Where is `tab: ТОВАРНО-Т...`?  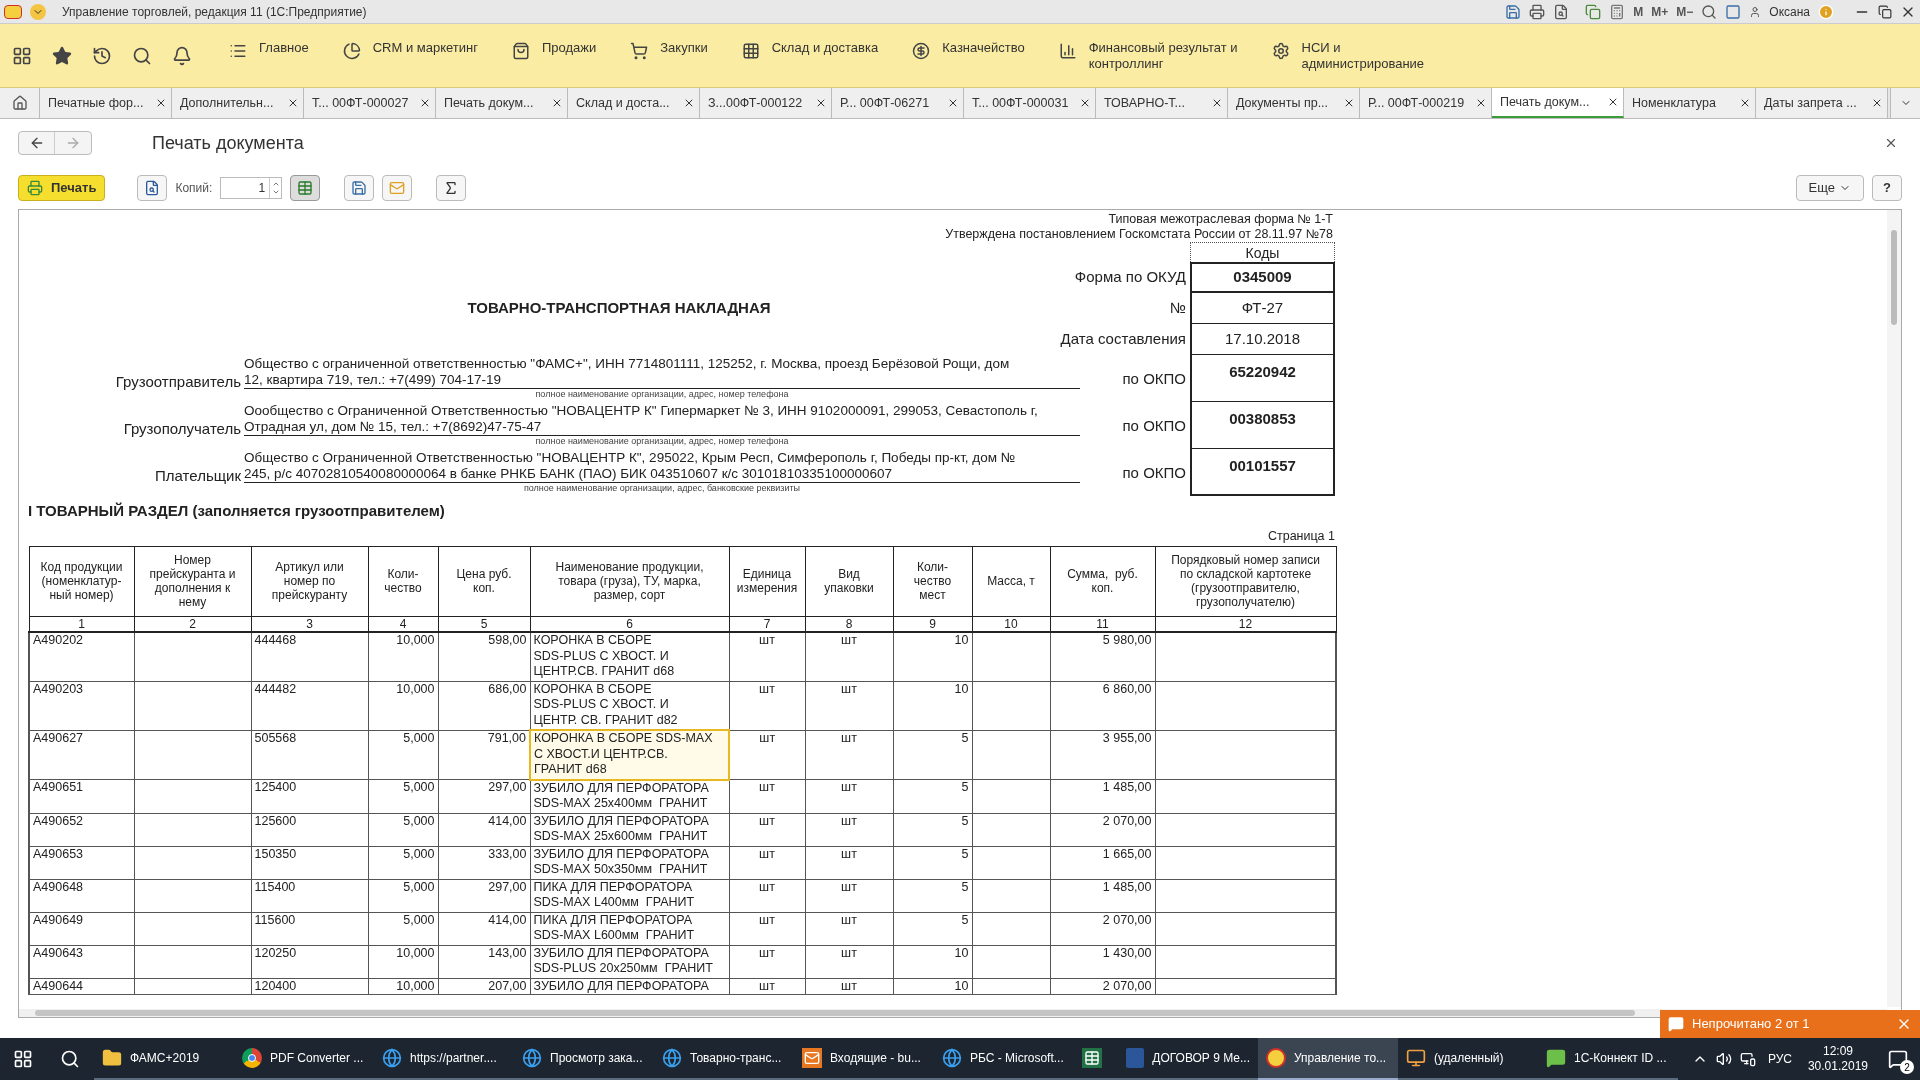
tab: ТОВАРНО-Т... is located at coordinates (1162, 103).